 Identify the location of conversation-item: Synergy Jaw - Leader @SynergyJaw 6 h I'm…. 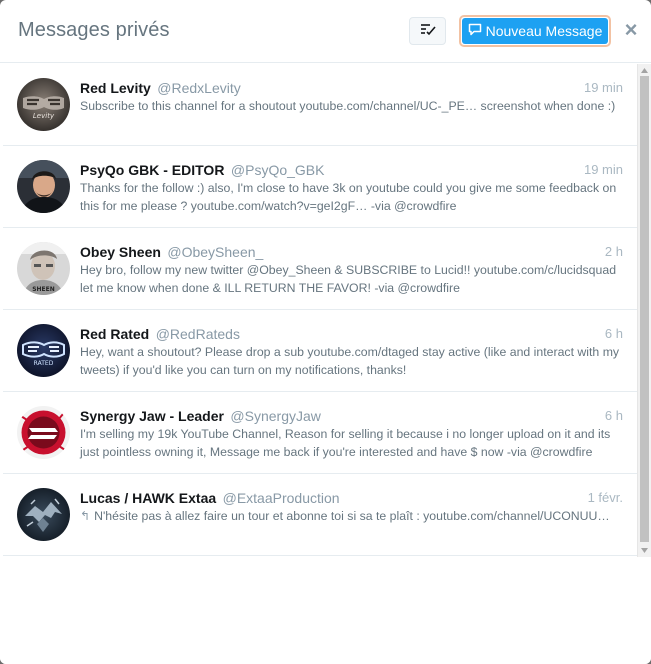
(320, 433).